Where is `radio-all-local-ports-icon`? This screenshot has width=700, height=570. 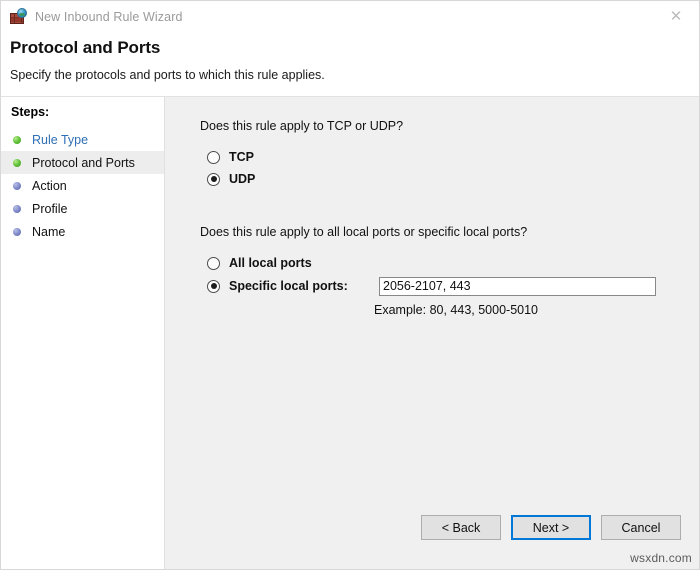 radio-all-local-ports-icon is located at coordinates (213, 263).